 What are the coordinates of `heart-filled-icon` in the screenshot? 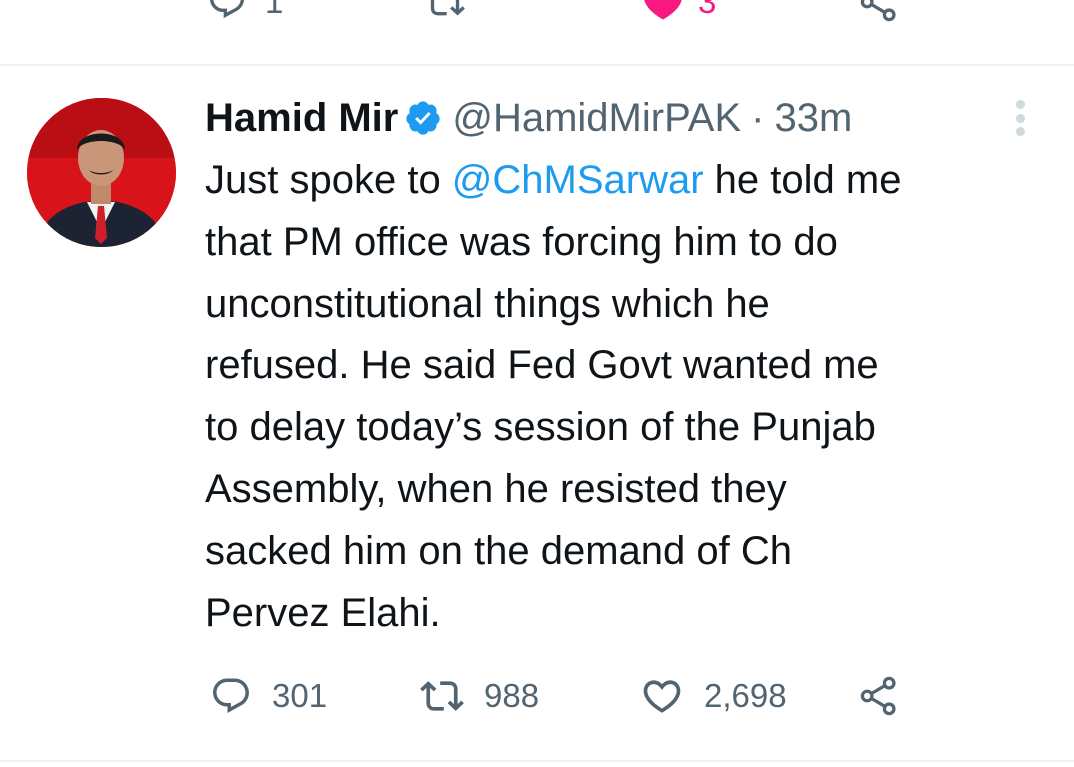 It's located at (663, 10).